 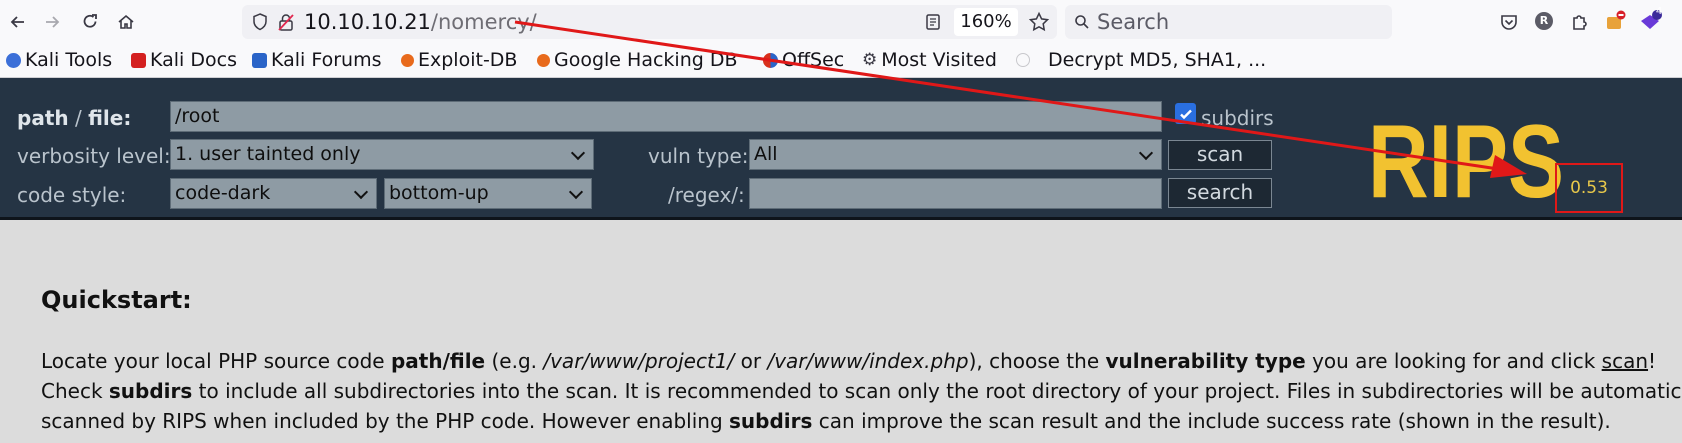 I want to click on browser-toolbar: 10.10.10.21/nomercy/ 160% Search R 4, so click(x=841, y=22).